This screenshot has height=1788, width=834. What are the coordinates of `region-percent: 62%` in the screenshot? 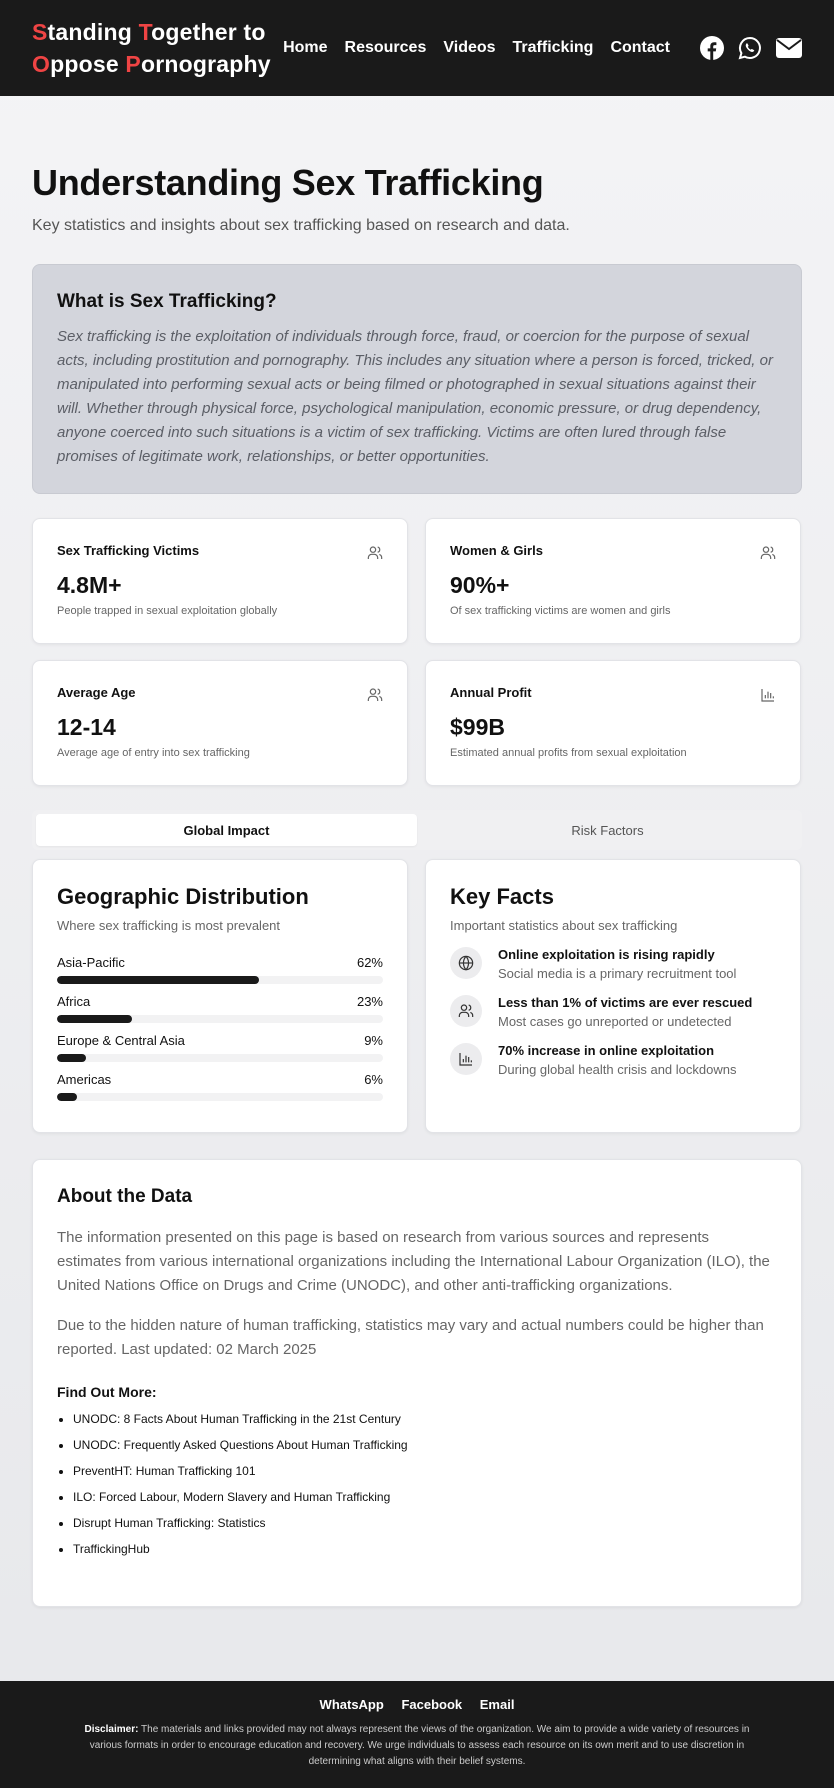 It's located at (369, 962).